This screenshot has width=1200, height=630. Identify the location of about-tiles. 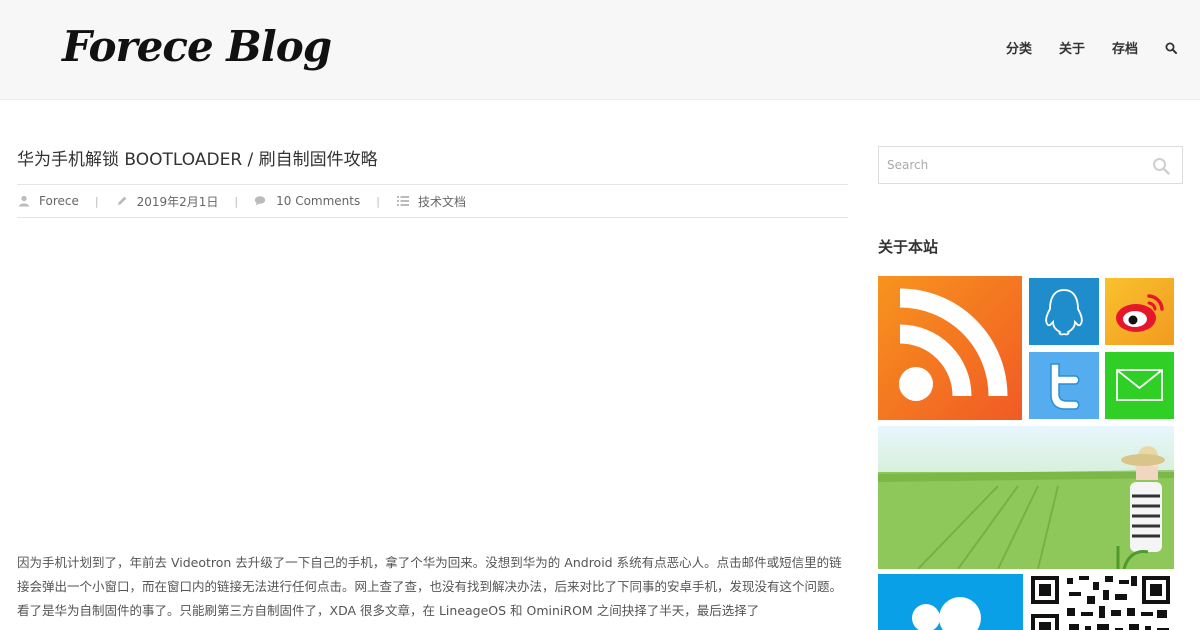
(1026, 453).